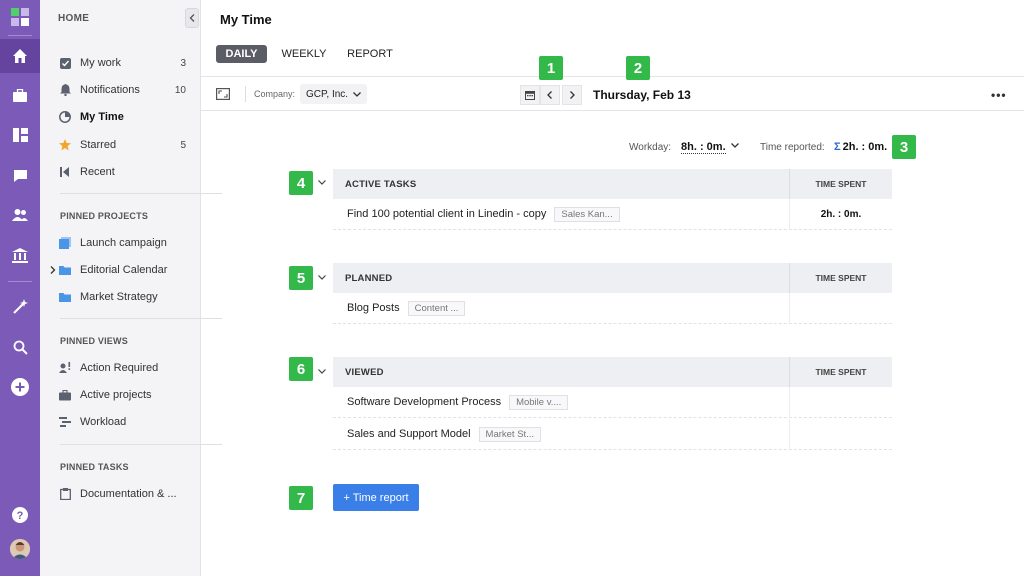 This screenshot has height=576, width=1024. I want to click on rail-accounts, so click(20, 255).